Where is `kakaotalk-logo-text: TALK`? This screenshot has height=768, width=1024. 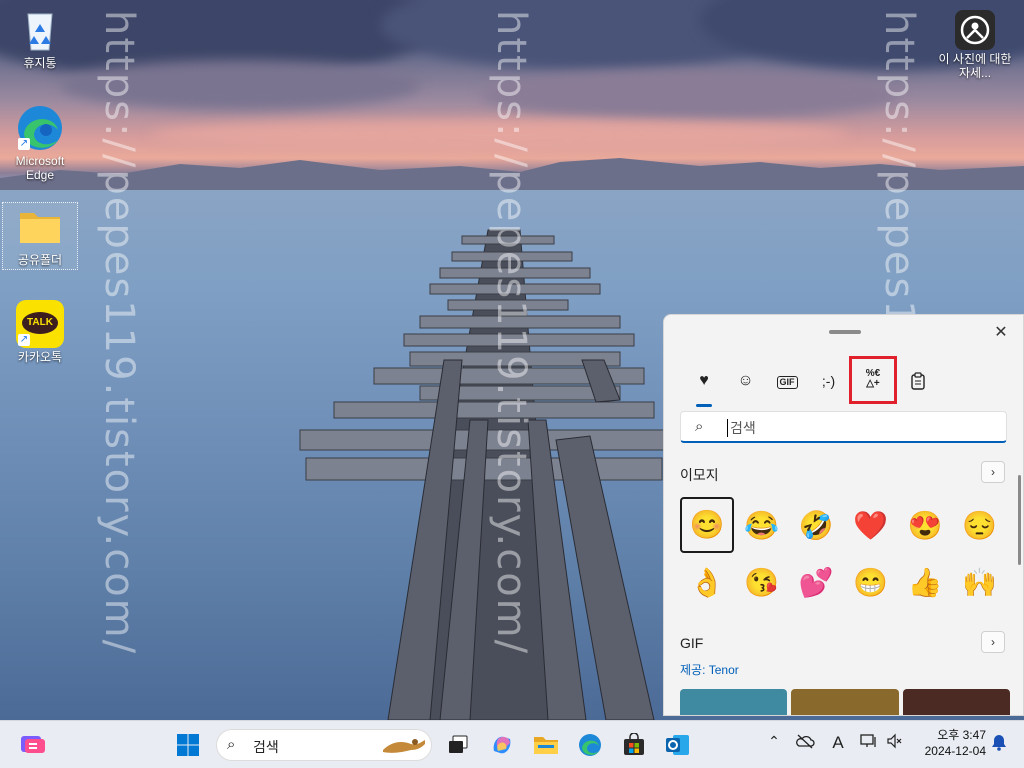
kakaotalk-logo-text: TALK is located at coordinates (40, 323).